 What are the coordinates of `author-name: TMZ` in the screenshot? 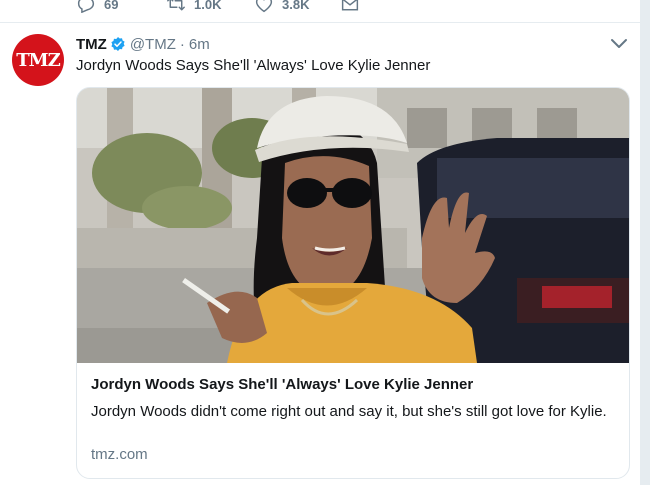 It's located at (91, 44).